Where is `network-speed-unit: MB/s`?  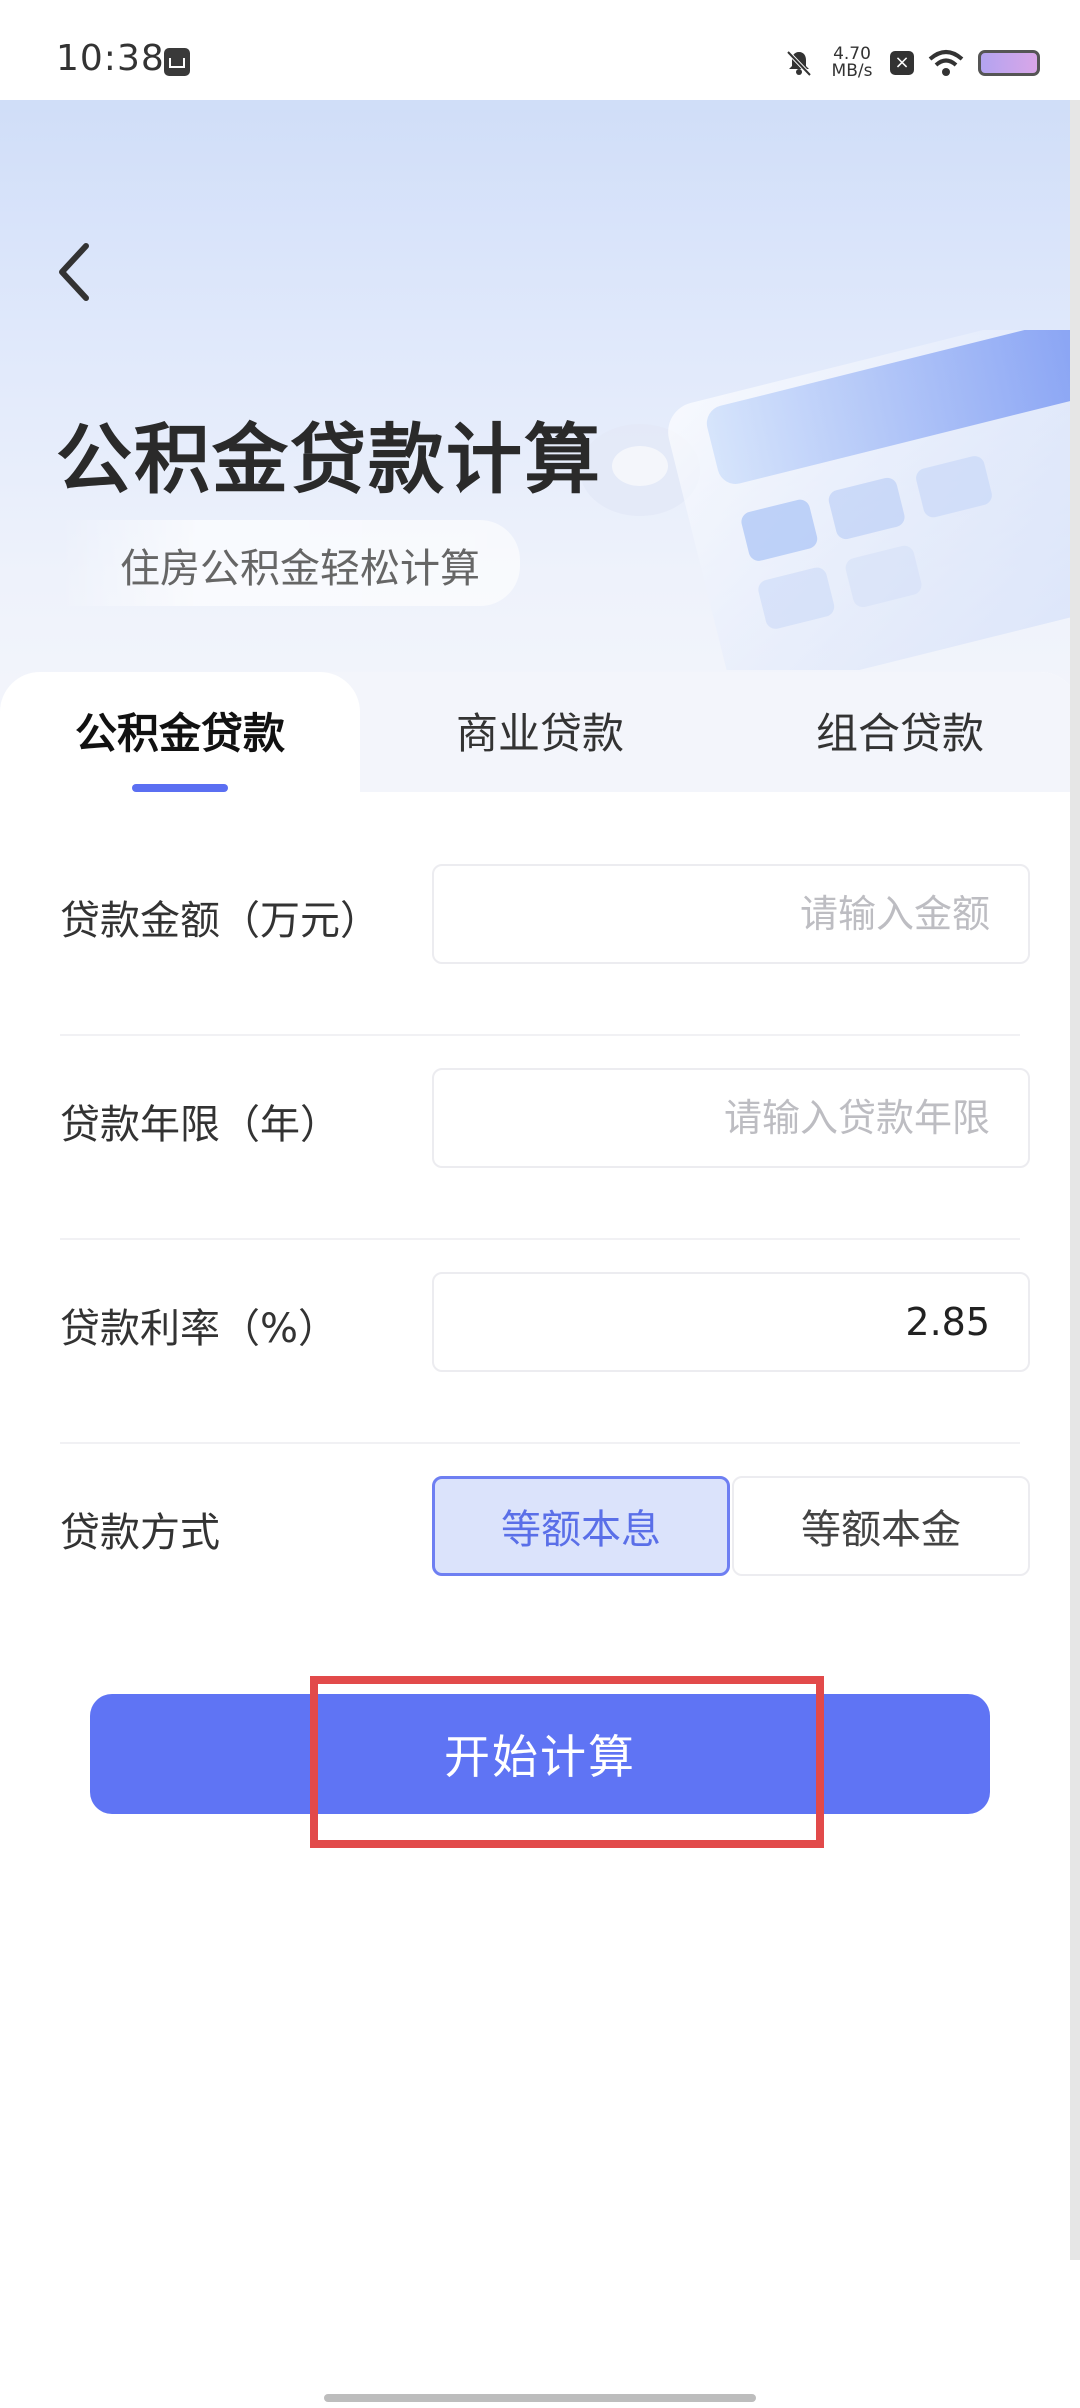 network-speed-unit: MB/s is located at coordinates (852, 71).